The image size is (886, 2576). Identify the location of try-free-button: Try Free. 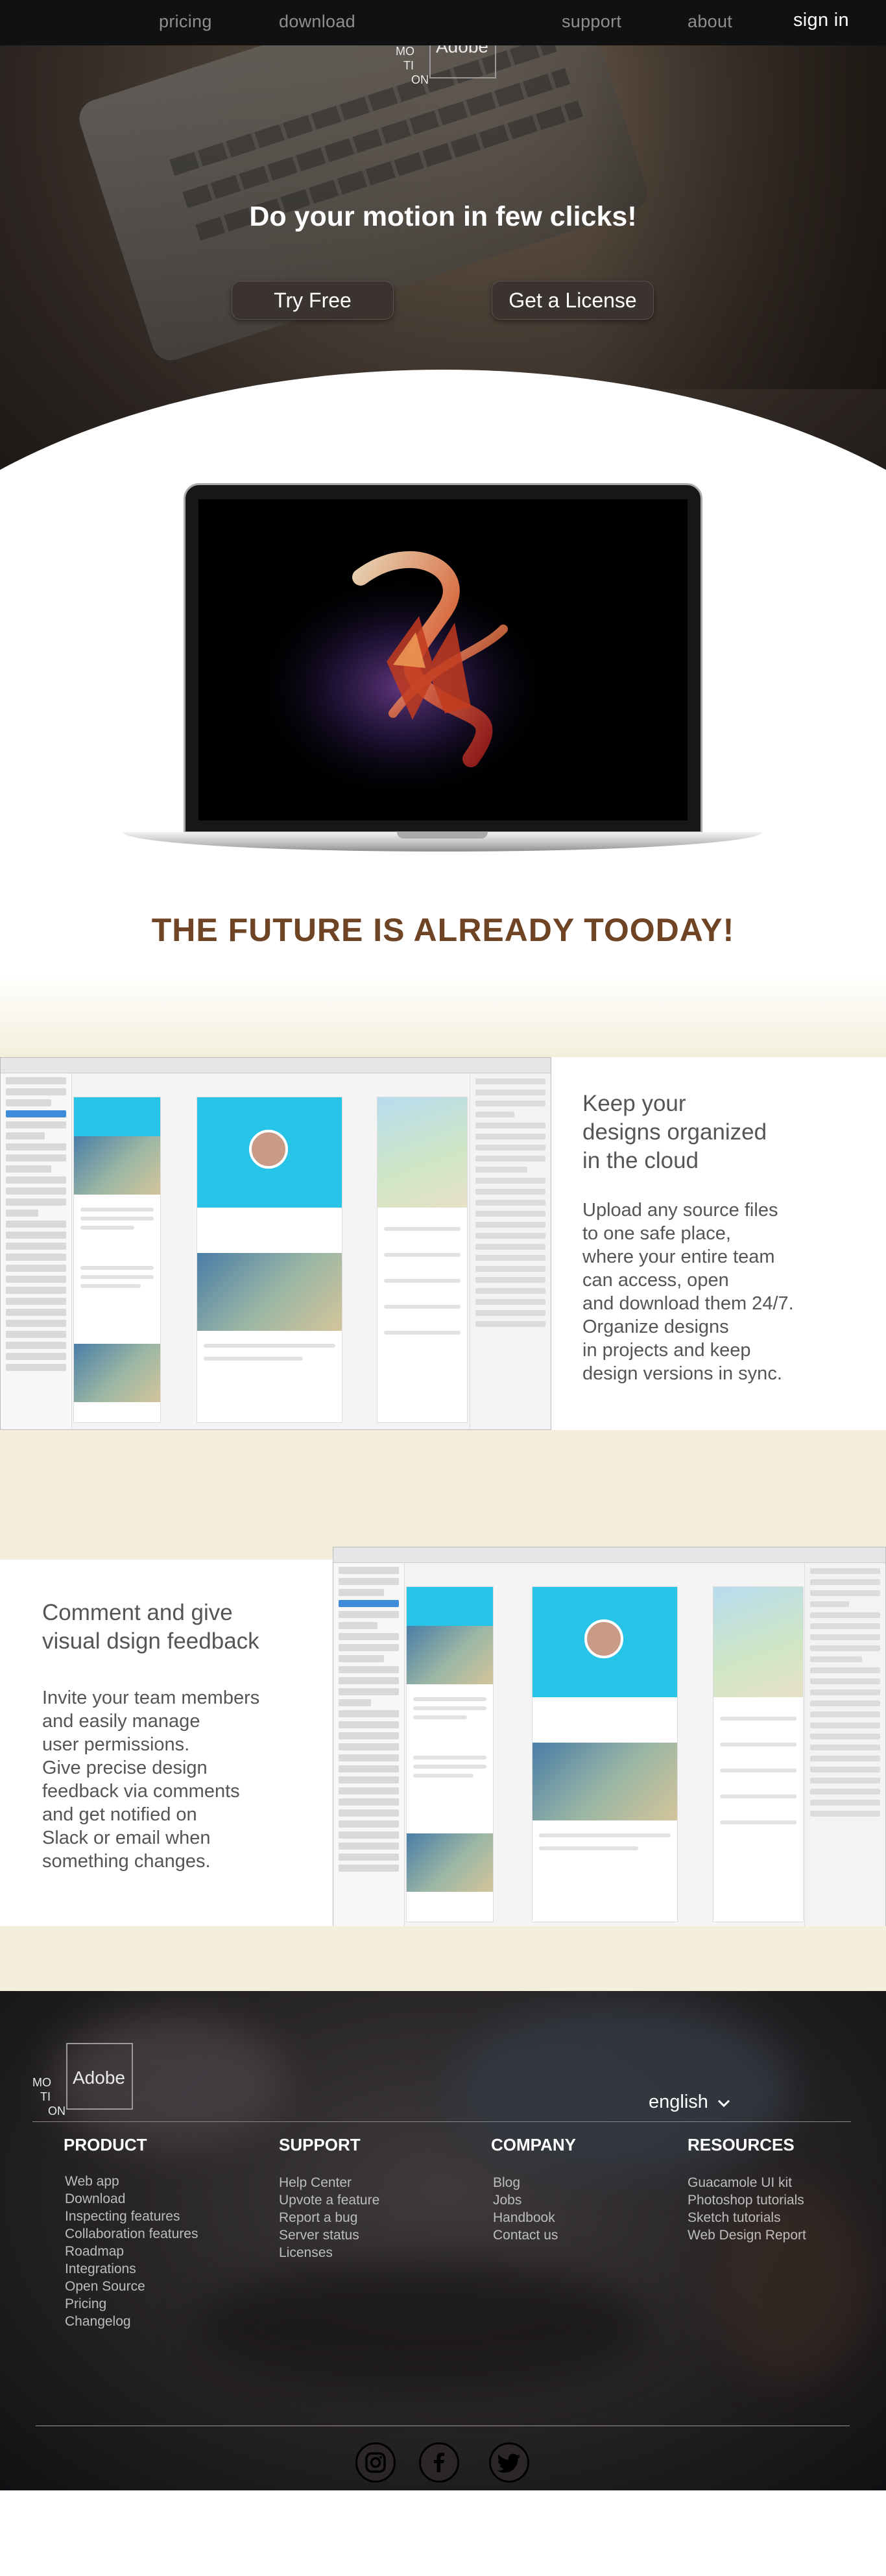
(313, 300).